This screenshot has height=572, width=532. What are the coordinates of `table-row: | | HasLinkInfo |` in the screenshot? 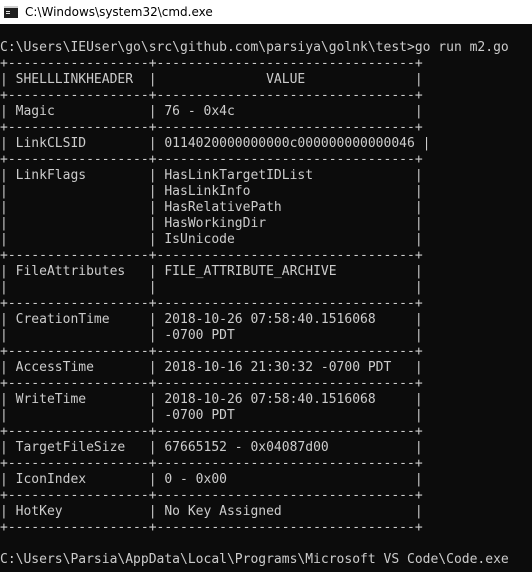 It's located at (211, 191).